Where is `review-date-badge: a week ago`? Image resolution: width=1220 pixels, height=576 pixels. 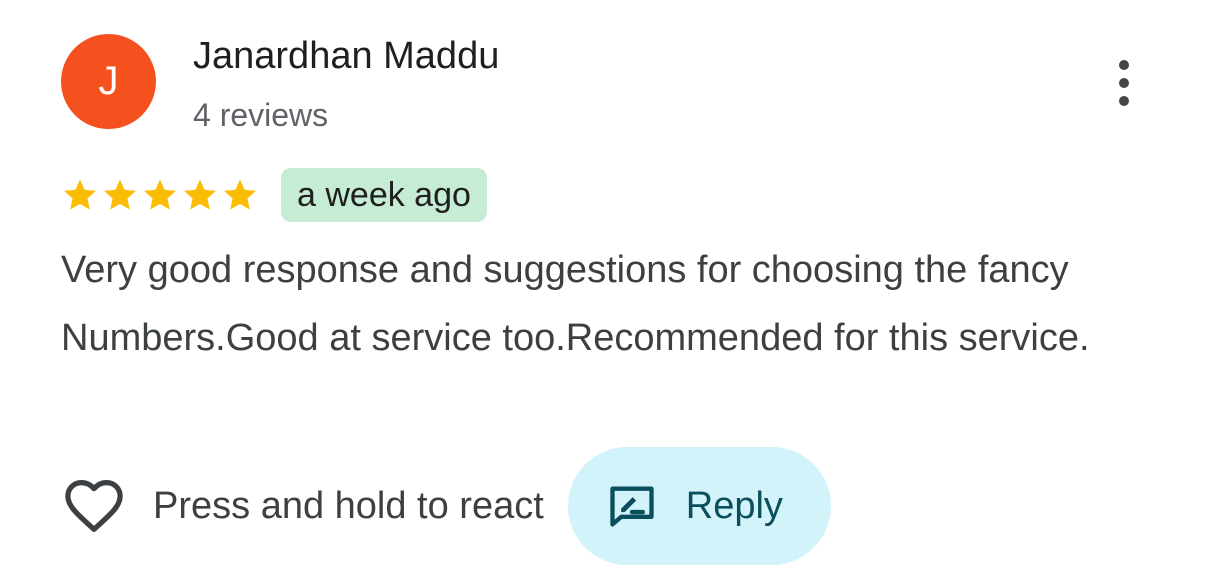 review-date-badge: a week ago is located at coordinates (384, 195).